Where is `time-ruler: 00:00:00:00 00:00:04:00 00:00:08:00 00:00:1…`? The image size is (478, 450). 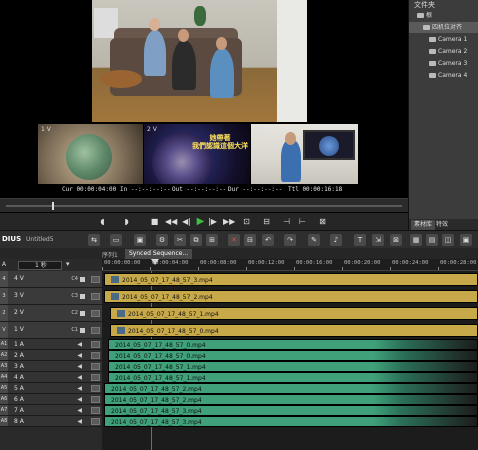 time-ruler: 00:00:00:00 00:00:04:00 00:00:08:00 00:00:1… is located at coordinates (290, 265).